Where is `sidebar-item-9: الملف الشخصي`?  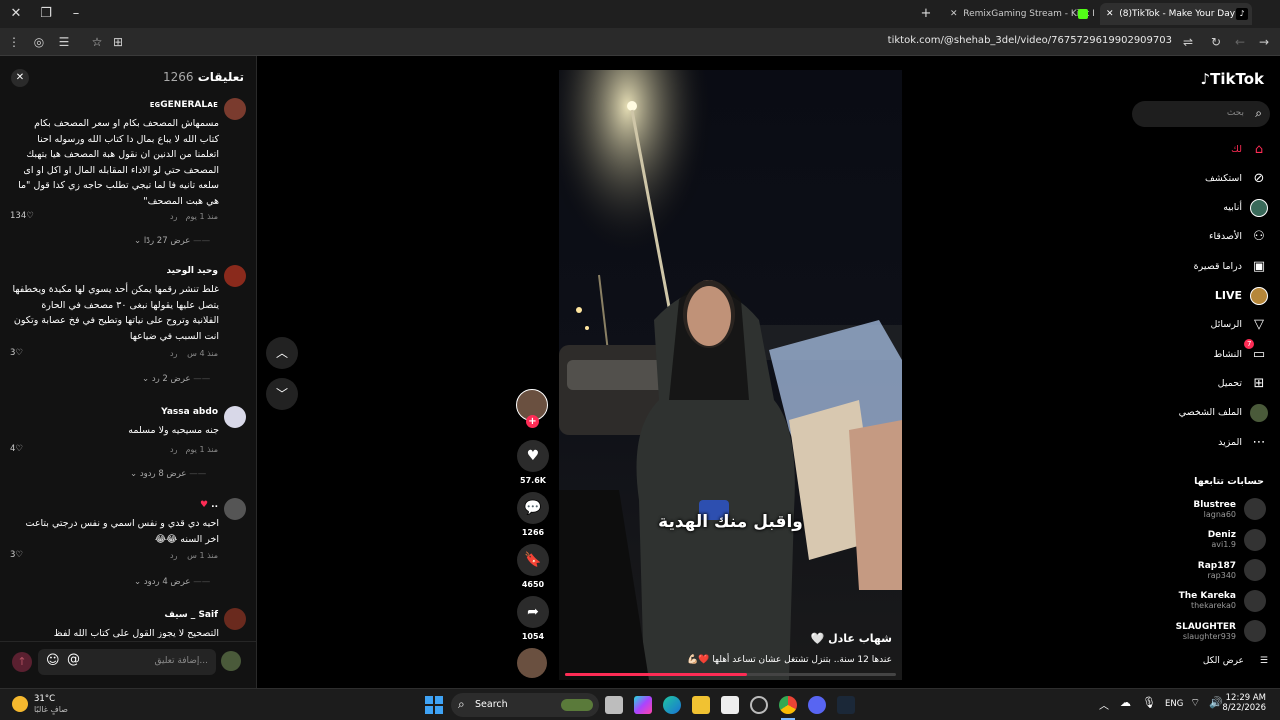 sidebar-item-9: الملف الشخصي is located at coordinates (1223, 413).